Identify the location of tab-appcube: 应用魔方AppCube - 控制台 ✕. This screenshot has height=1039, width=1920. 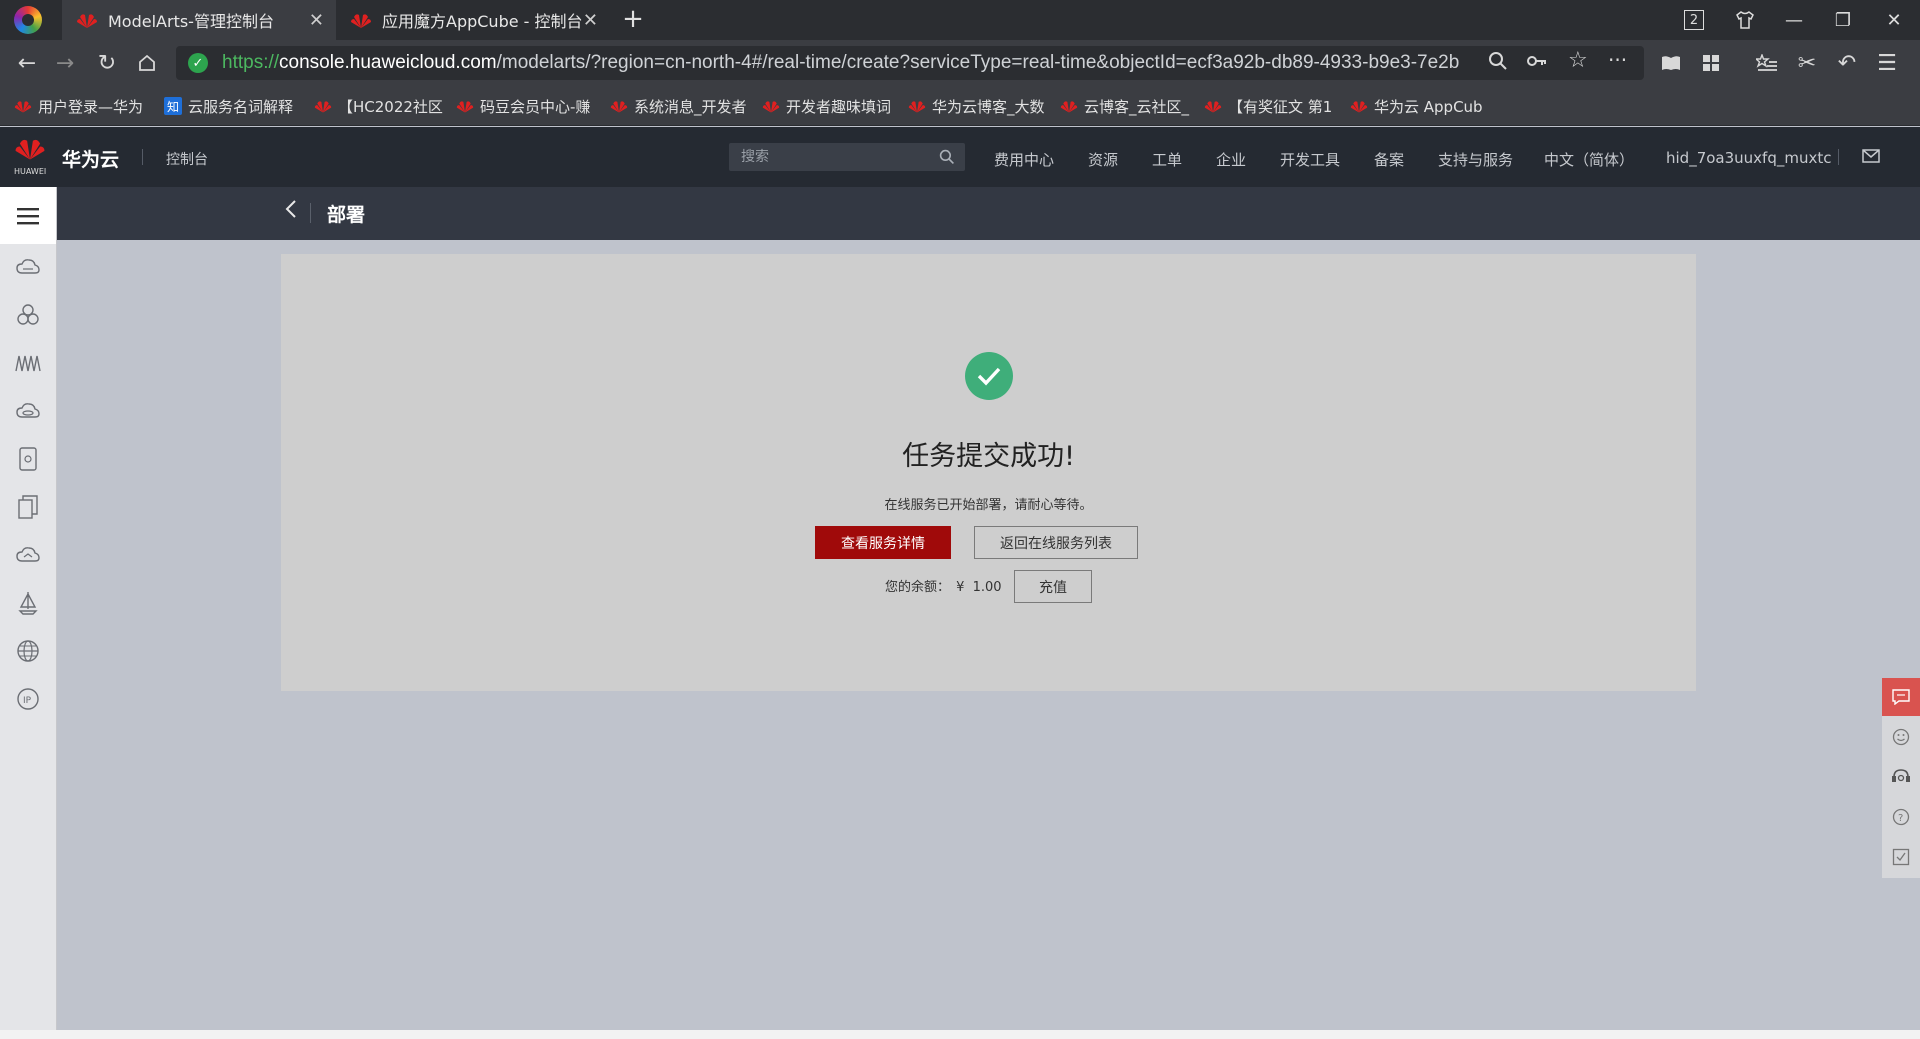
(473, 20).